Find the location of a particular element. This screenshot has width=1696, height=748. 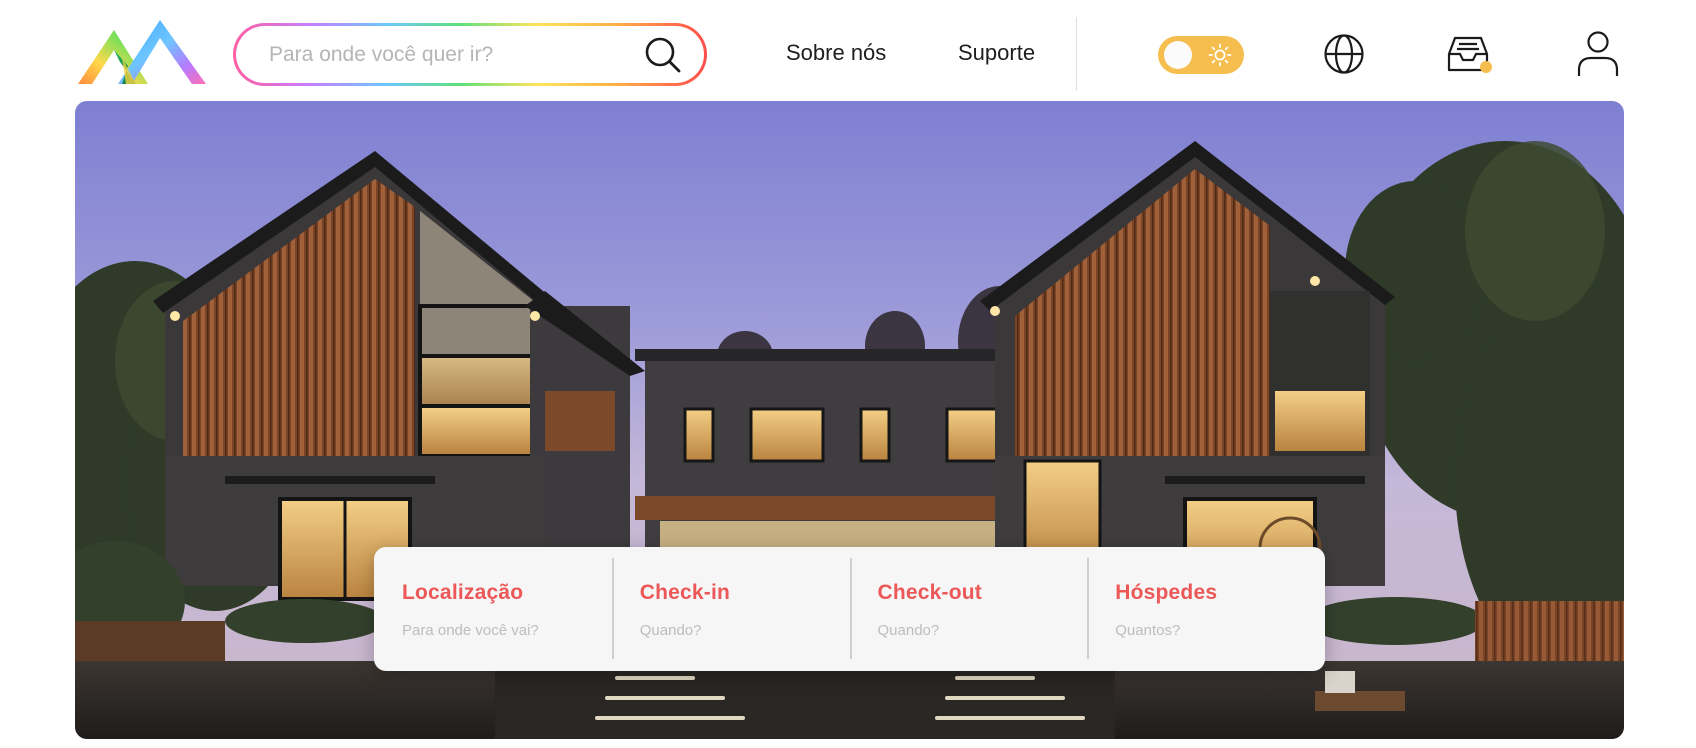

logo is located at coordinates (142, 53).